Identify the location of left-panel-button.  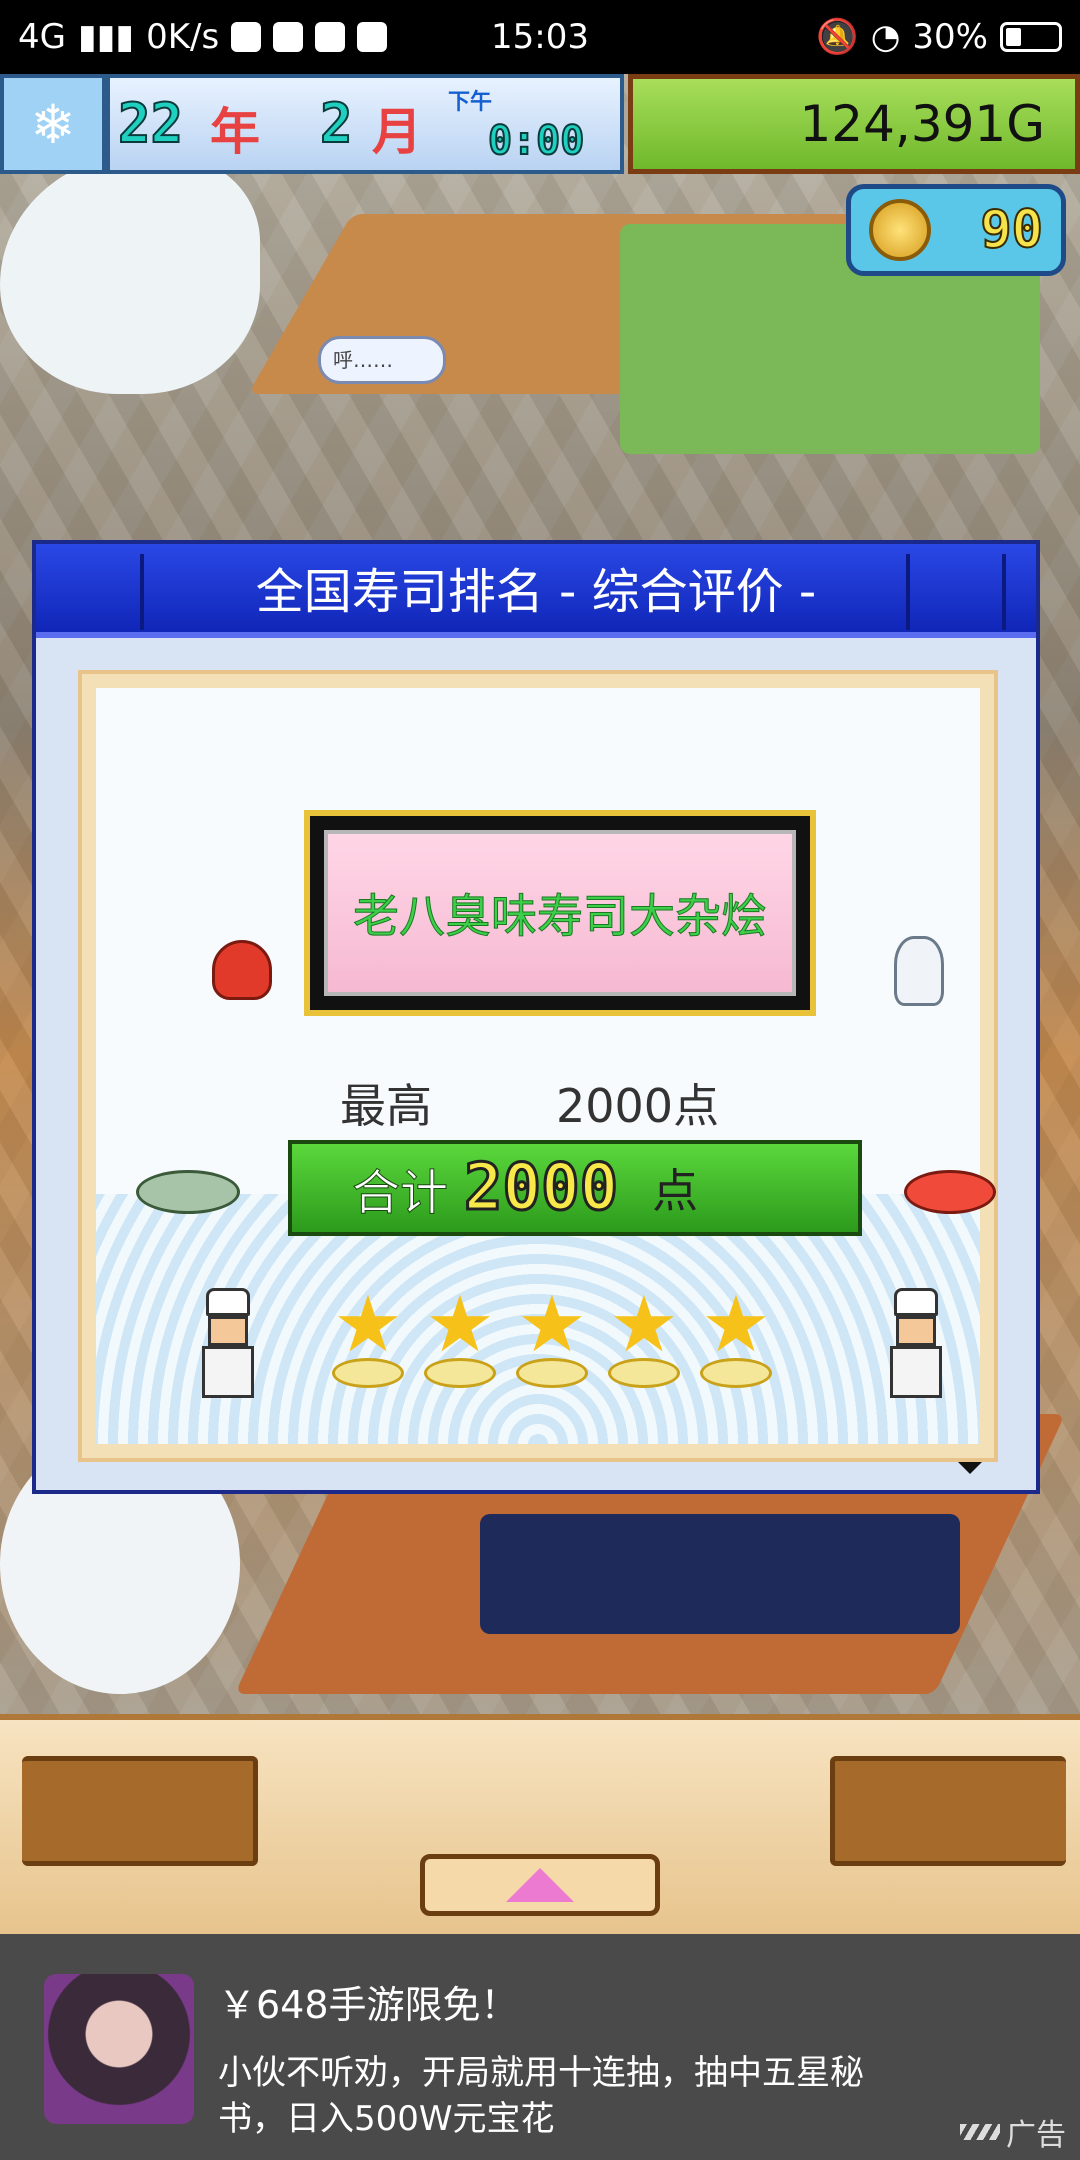
(140, 1811).